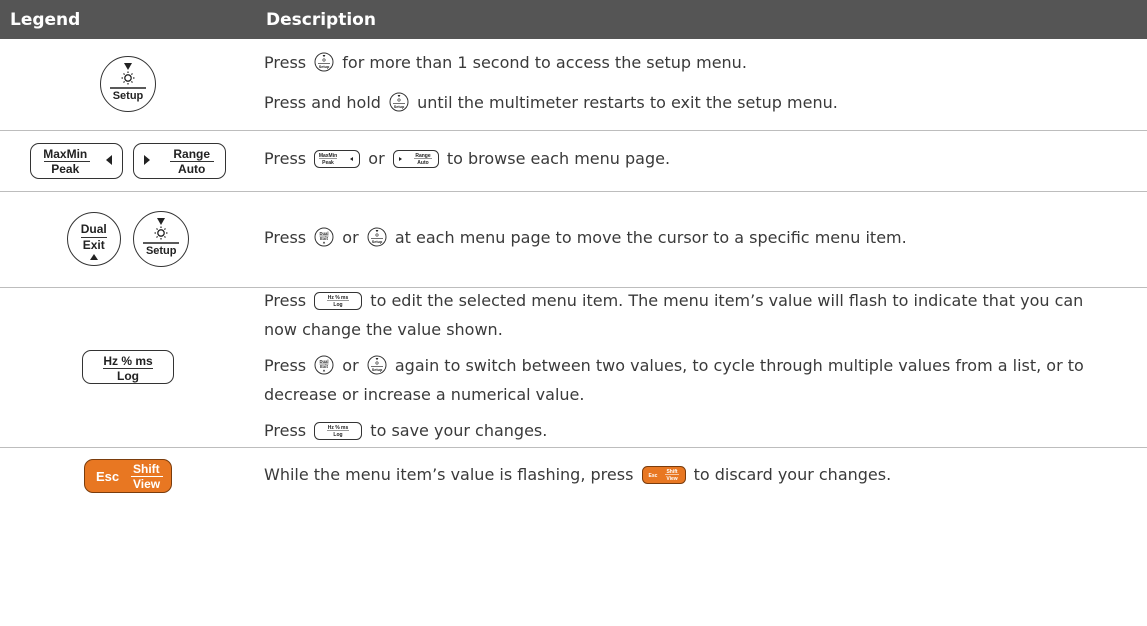 The image size is (1147, 626). I want to click on svg-text: Peak, so click(328, 163).